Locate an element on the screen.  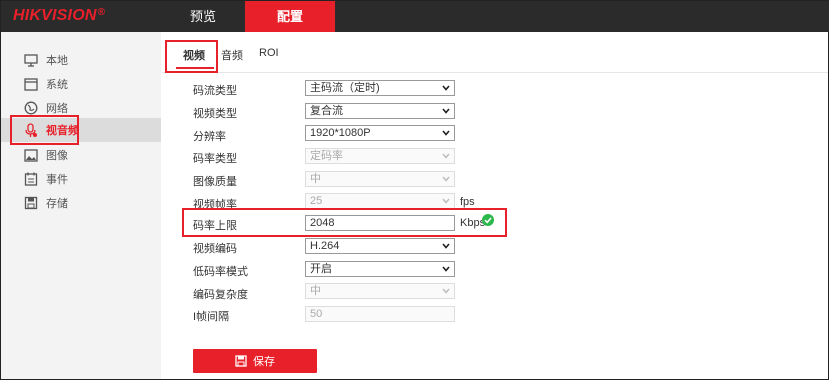
sidebar-item-label: 网络 is located at coordinates (57, 109).